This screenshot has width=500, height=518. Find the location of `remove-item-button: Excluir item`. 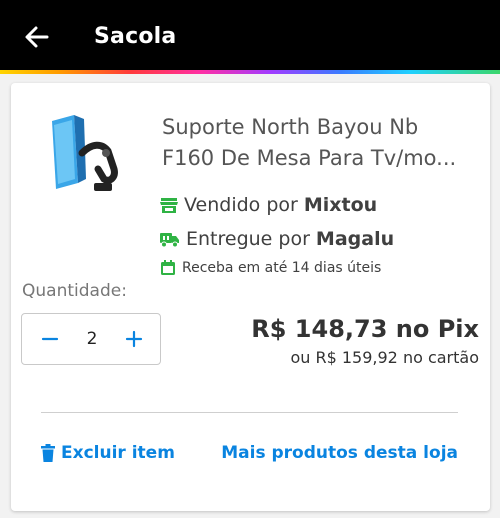

remove-item-button: Excluir item is located at coordinates (108, 453).